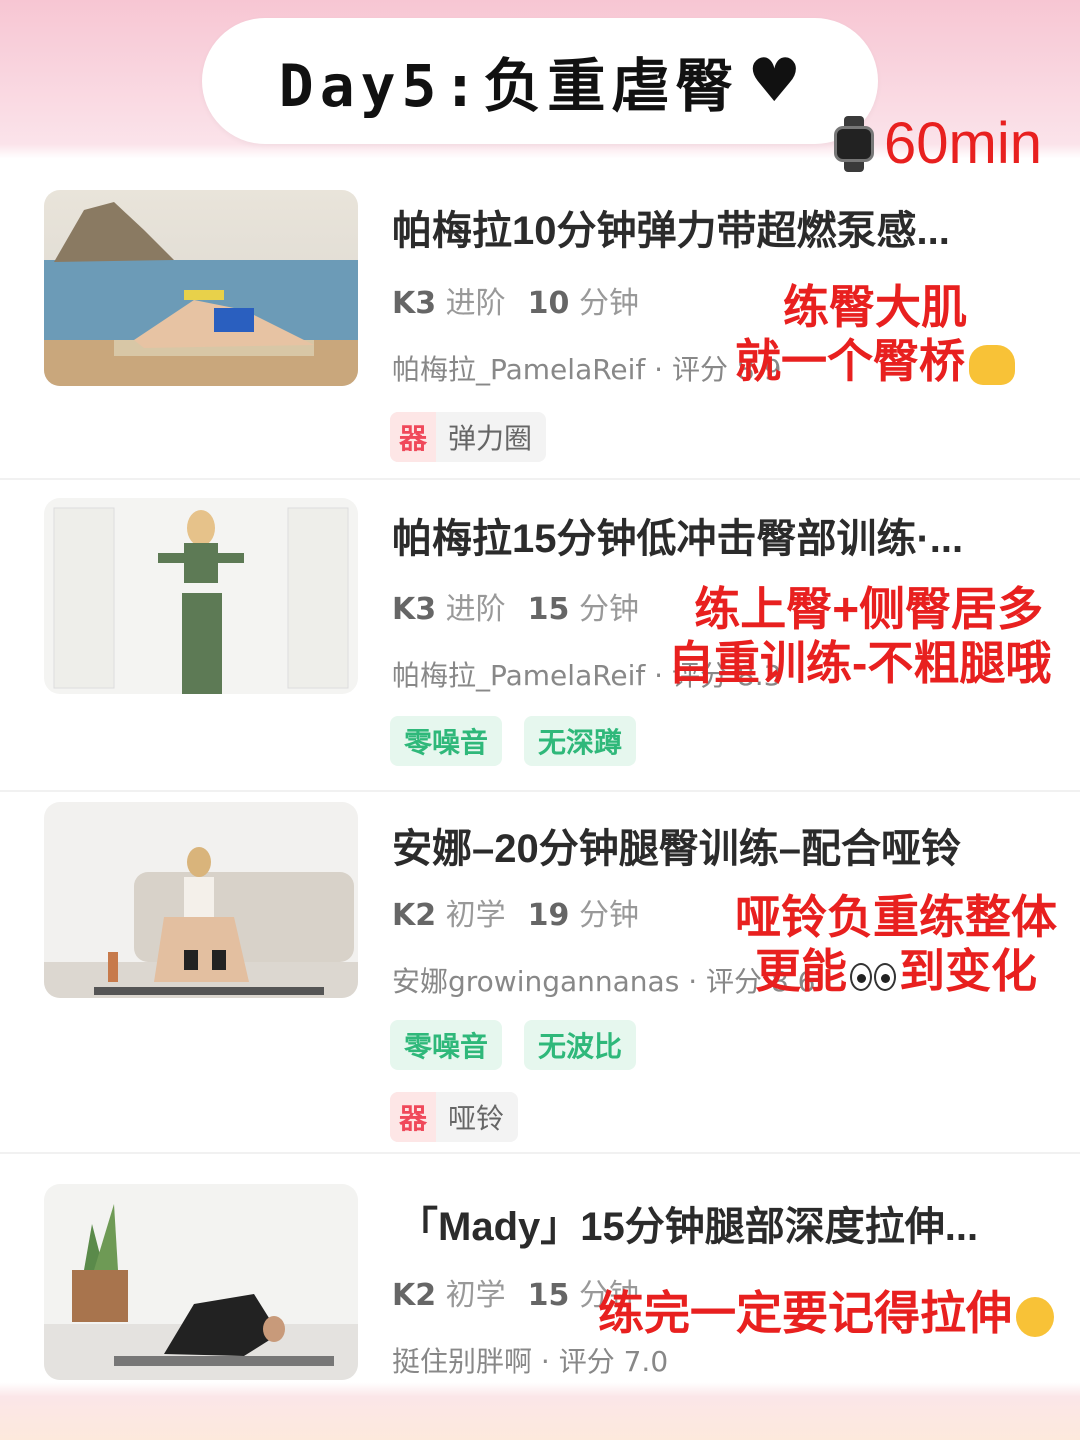 This screenshot has width=1080, height=1440. Describe the element at coordinates (873, 975) in the screenshot. I see `eyes-icon` at that location.